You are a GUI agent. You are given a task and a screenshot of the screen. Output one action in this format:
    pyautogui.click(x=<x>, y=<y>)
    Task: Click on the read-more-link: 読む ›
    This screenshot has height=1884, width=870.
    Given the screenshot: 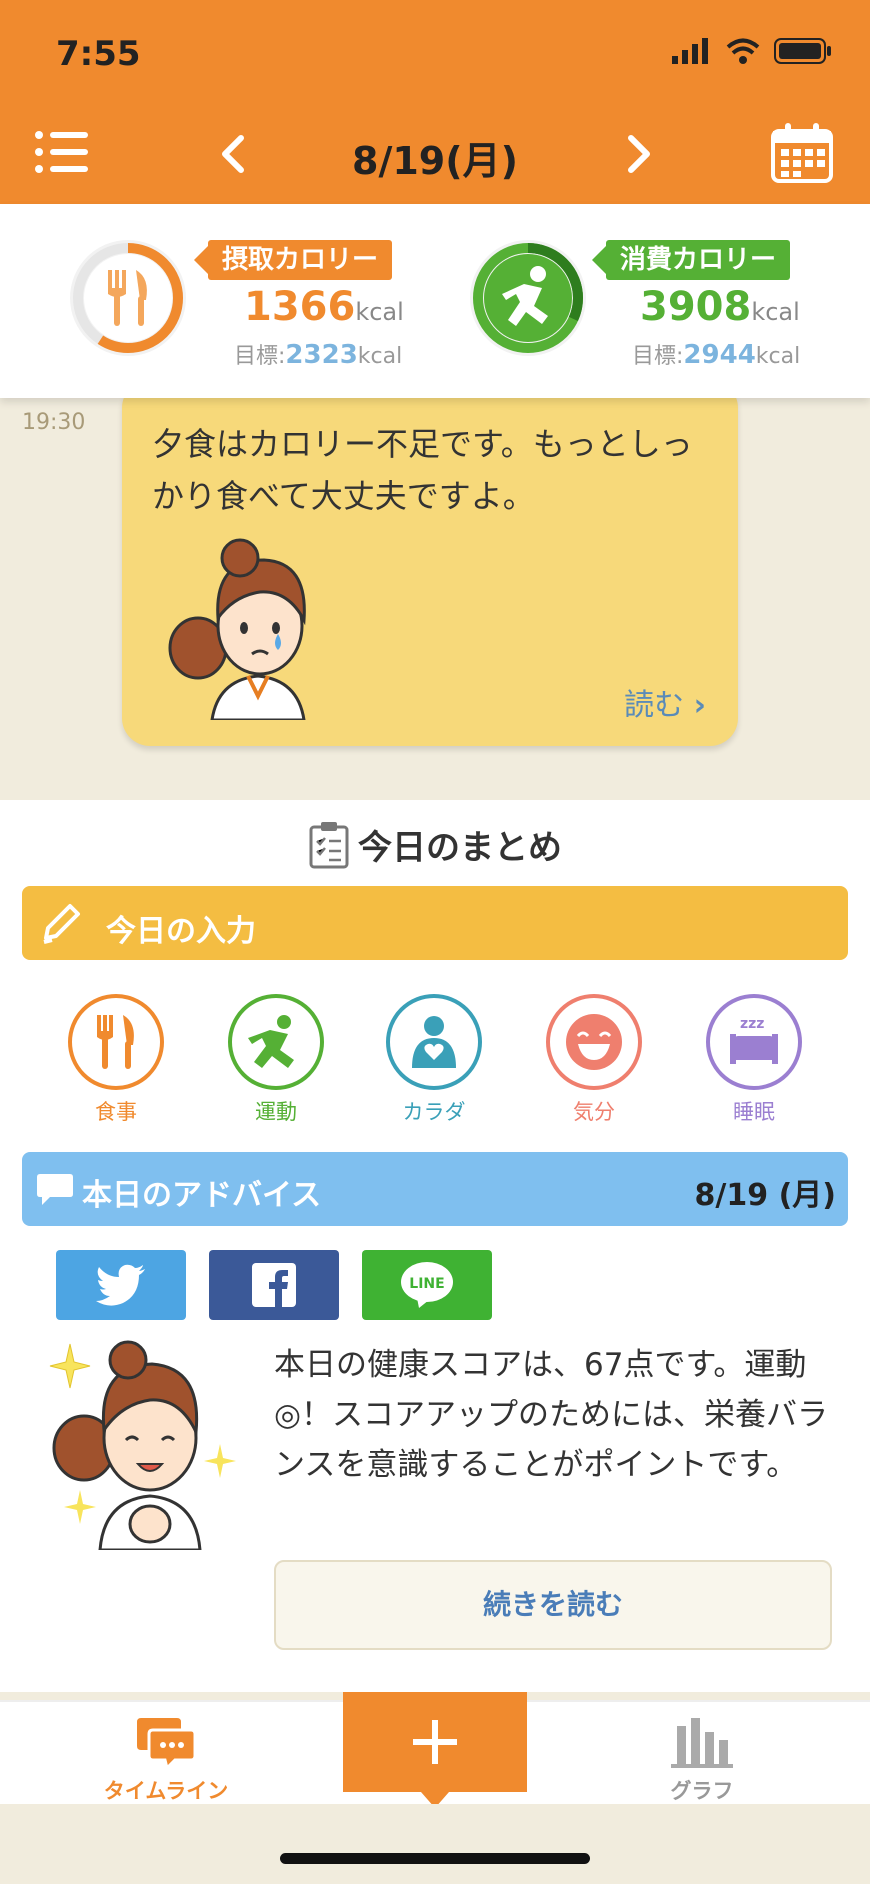 What is the action you would take?
    pyautogui.click(x=665, y=702)
    